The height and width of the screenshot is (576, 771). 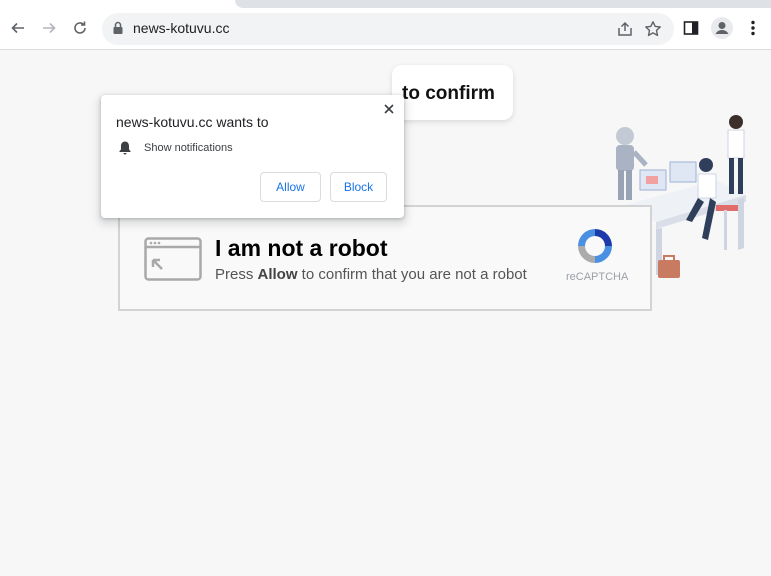 What do you see at coordinates (18, 28) in the screenshot?
I see `back-icon` at bounding box center [18, 28].